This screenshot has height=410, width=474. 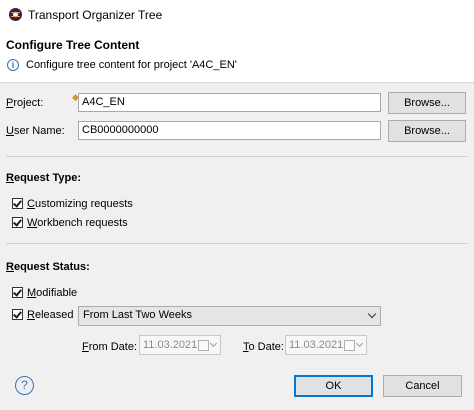 I want to click on user-name-field: CB0000000000, so click(x=229, y=130).